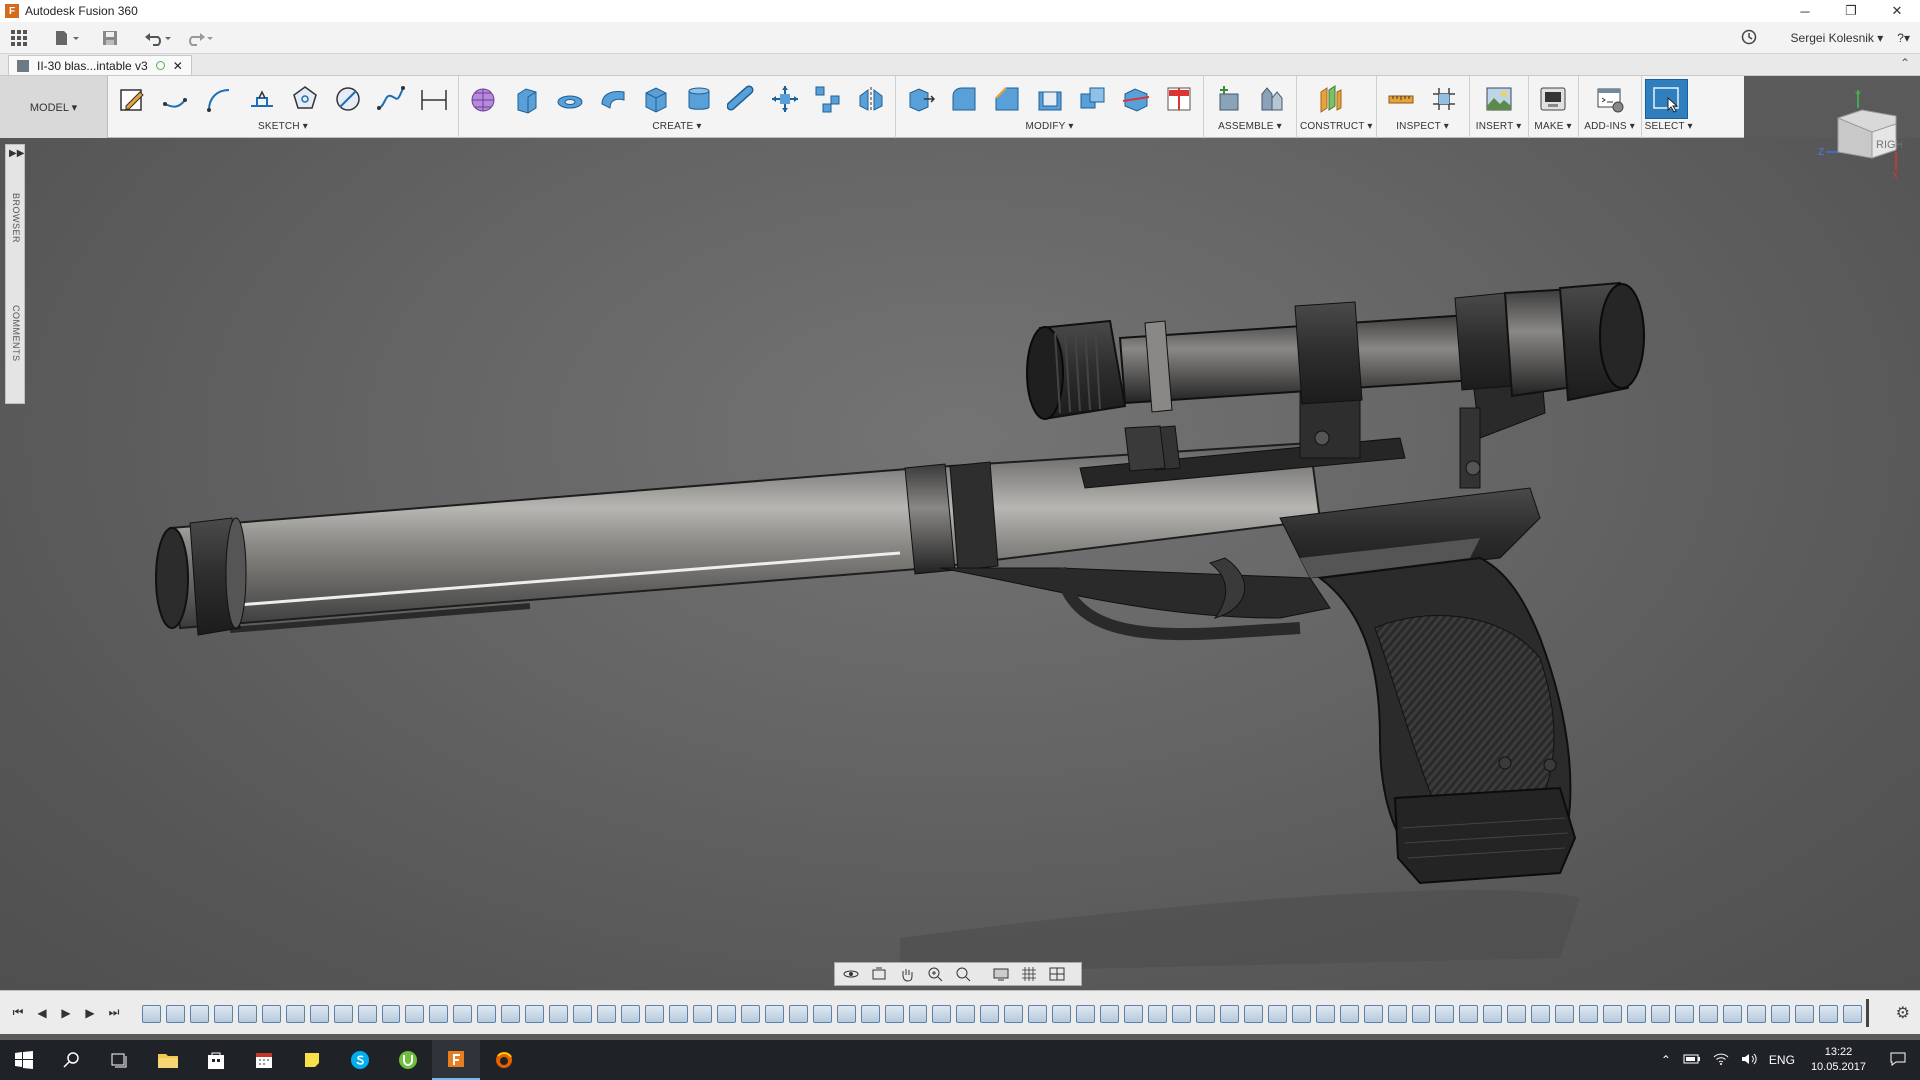 This screenshot has width=1920, height=1080. What do you see at coordinates (1444, 99) in the screenshot?
I see `interference-icon` at bounding box center [1444, 99].